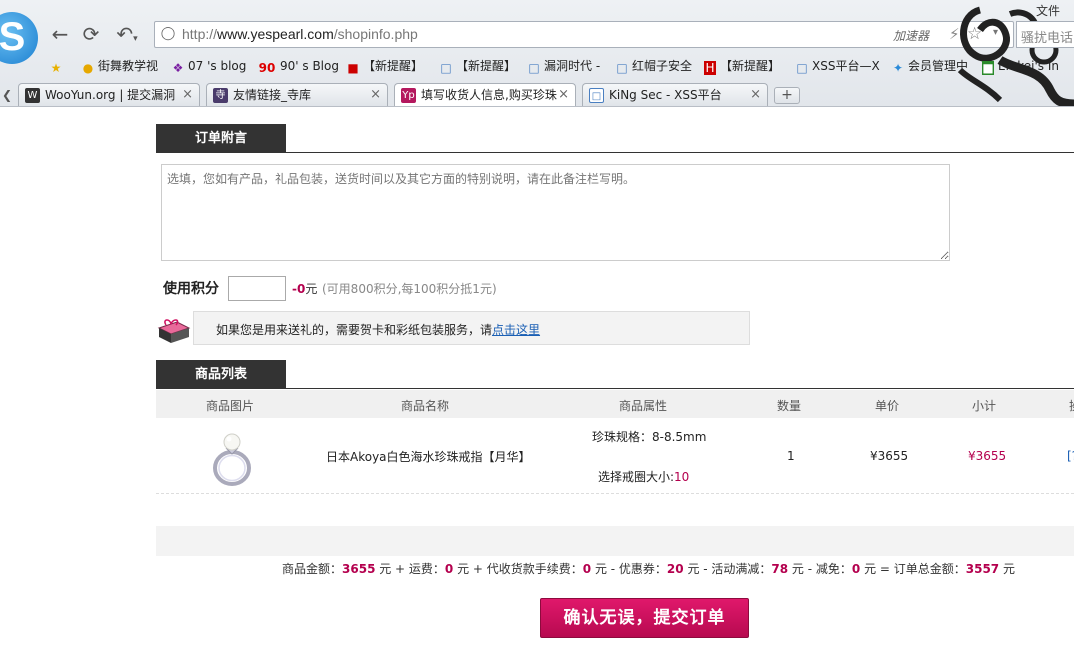  I want to click on points-input, so click(257, 288).